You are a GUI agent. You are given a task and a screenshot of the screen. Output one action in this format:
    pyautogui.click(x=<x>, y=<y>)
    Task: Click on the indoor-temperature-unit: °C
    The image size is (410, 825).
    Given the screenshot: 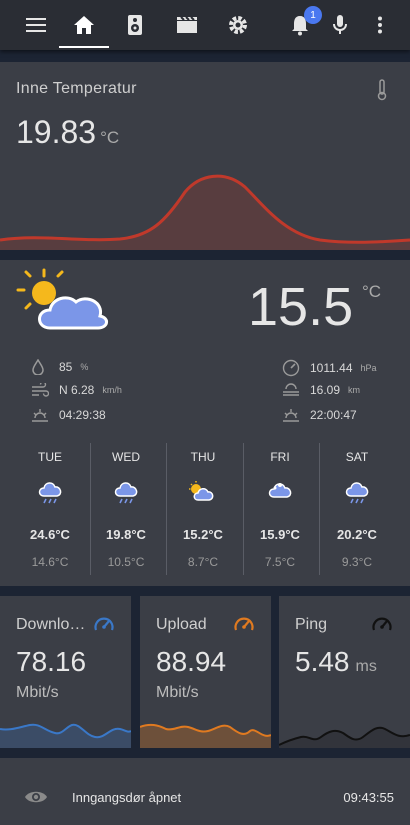 What is the action you would take?
    pyautogui.click(x=110, y=137)
    